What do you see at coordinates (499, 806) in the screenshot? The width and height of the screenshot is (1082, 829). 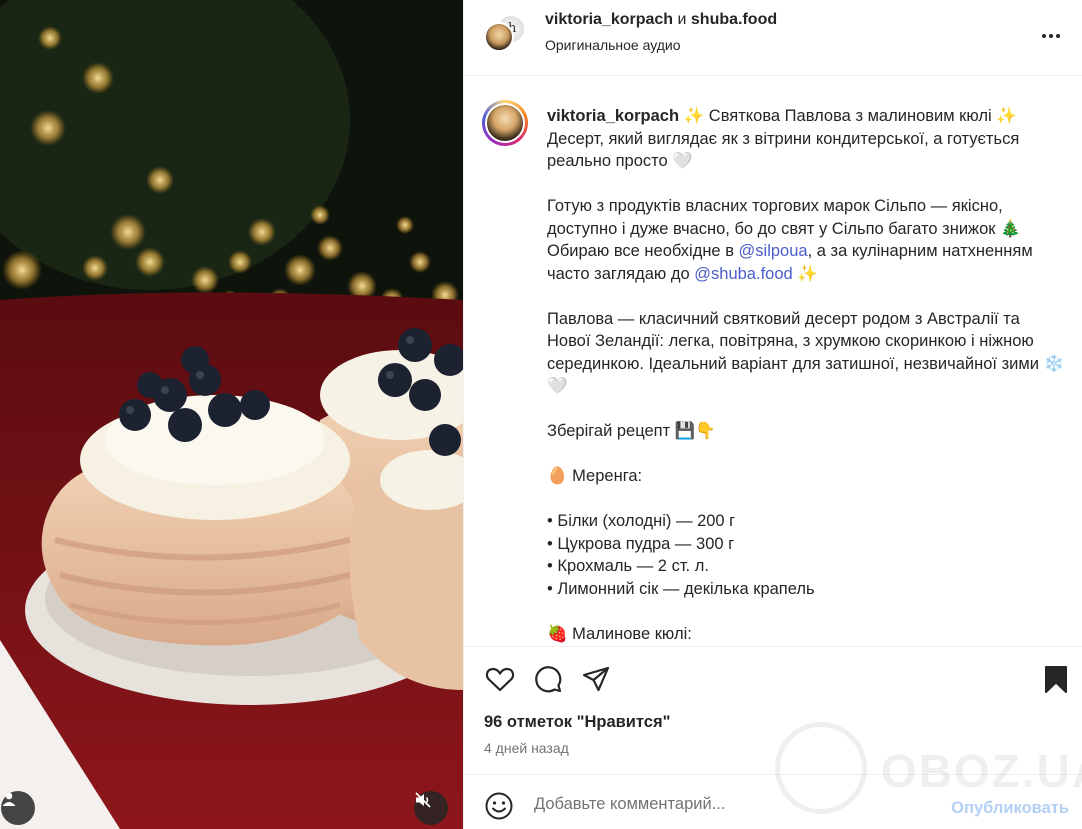 I see `emoji-icon` at bounding box center [499, 806].